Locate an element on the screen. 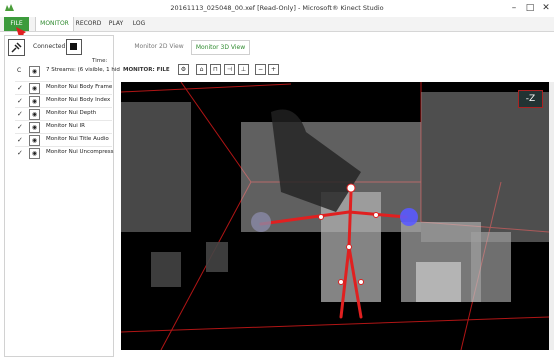 The height and width of the screenshot is (359, 554). side-view-icon: ⊣ is located at coordinates (229, 69).